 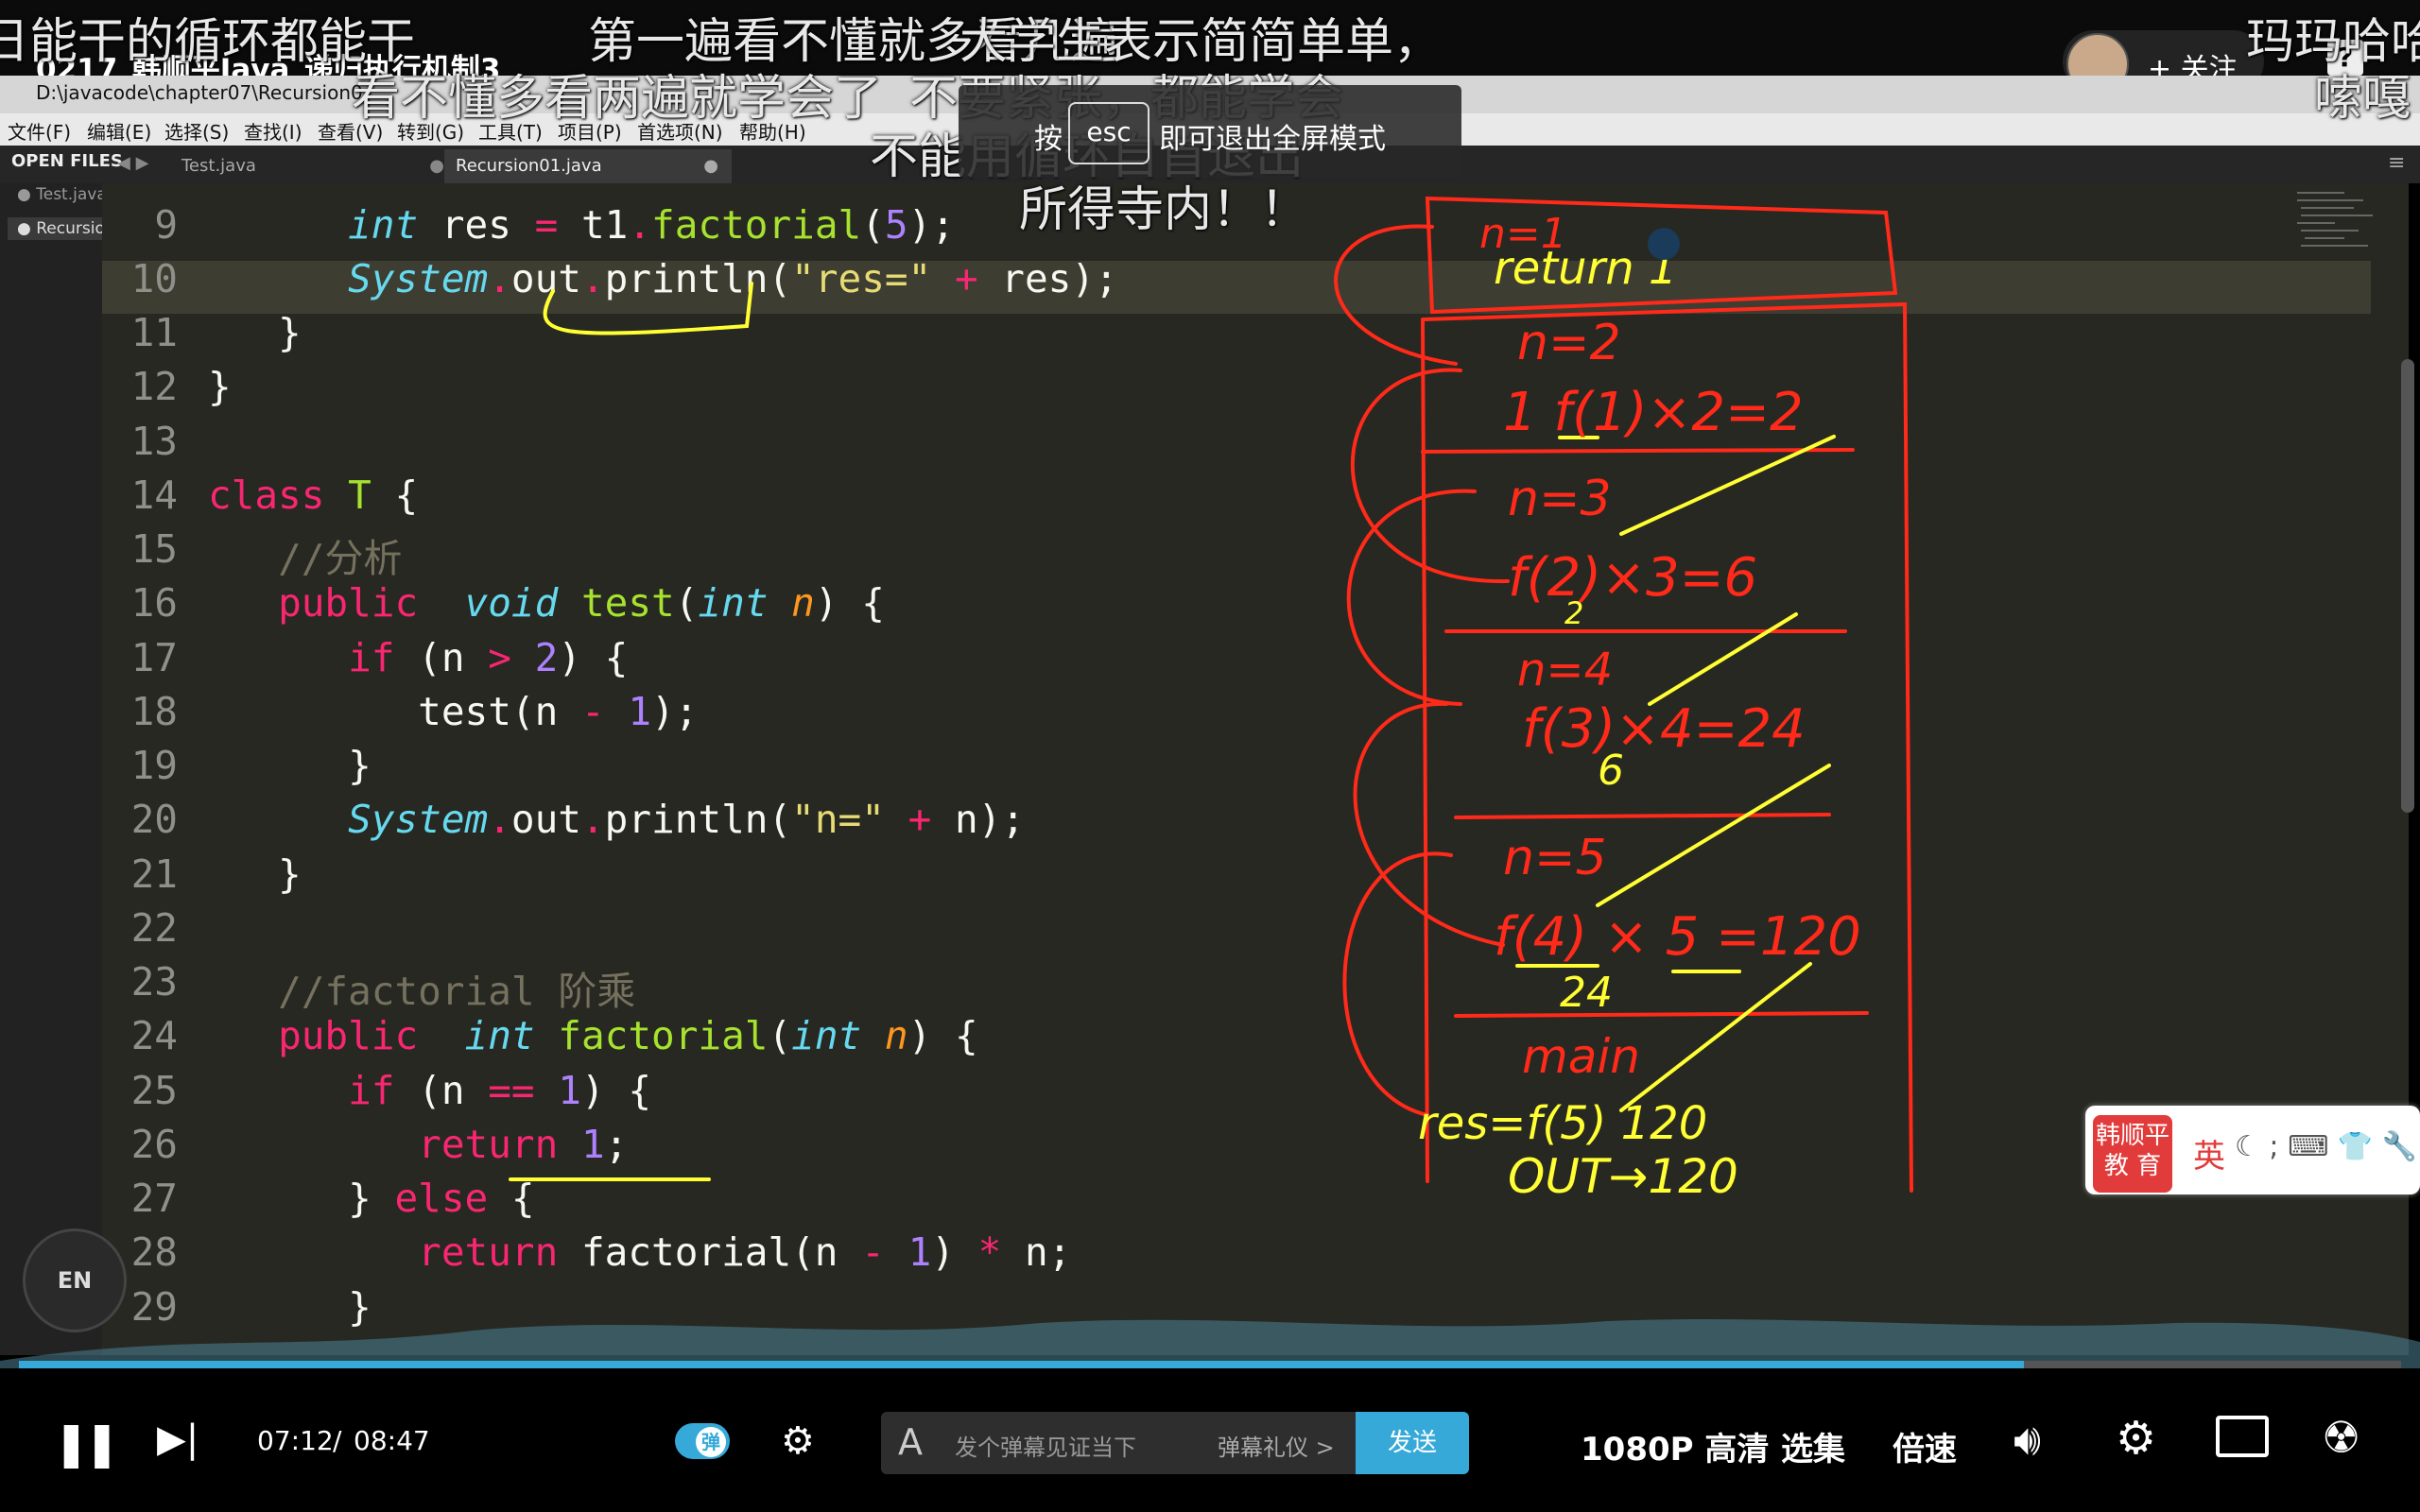 I want to click on annot-f3: f(3)×4=24, so click(x=1664, y=729).